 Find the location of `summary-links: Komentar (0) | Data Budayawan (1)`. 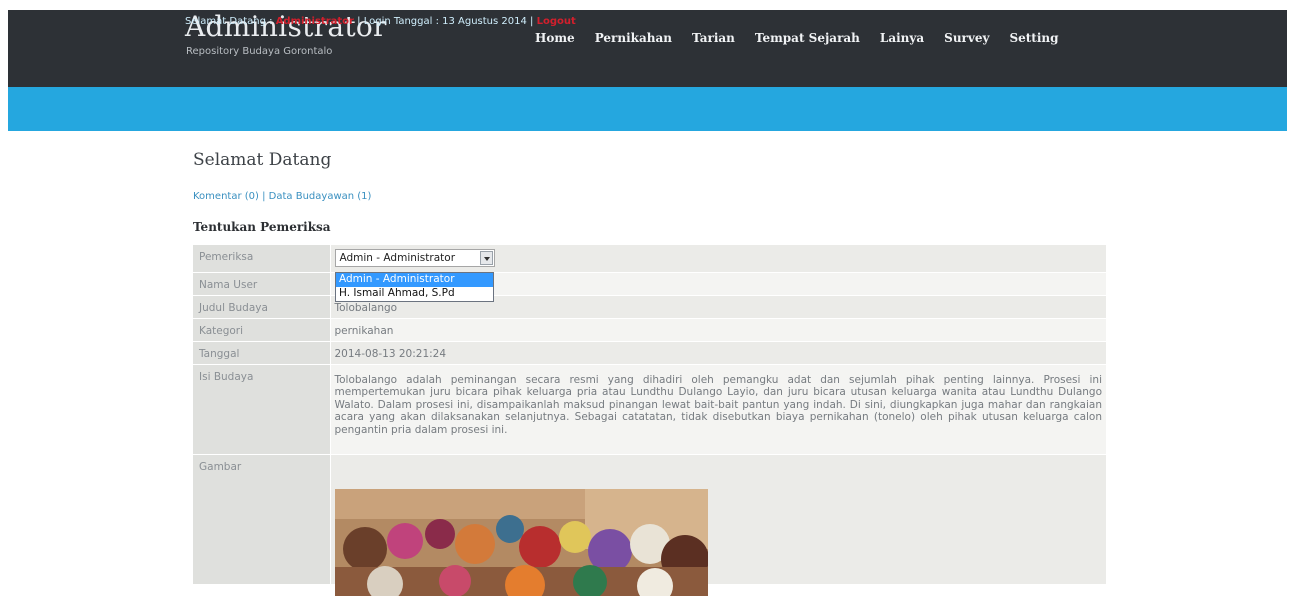

summary-links: Komentar (0) | Data Budayawan (1) is located at coordinates (282, 196).